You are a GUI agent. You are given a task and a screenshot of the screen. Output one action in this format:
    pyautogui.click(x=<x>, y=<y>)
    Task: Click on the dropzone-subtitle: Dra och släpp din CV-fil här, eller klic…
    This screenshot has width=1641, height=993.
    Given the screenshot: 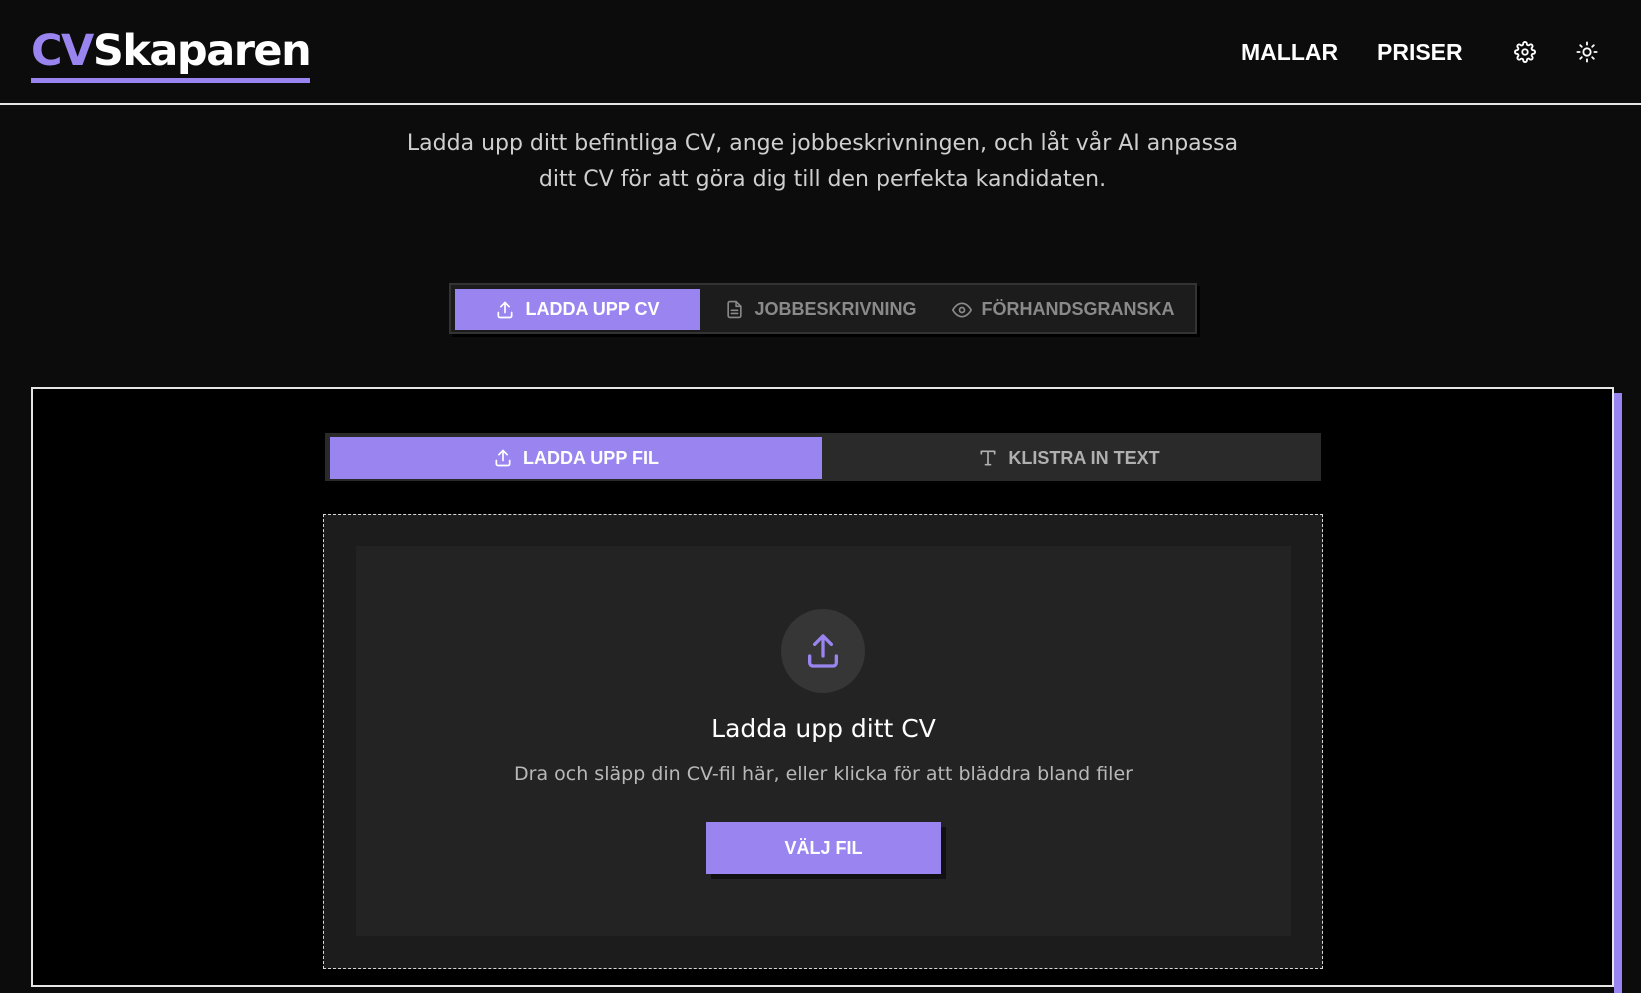 What is the action you would take?
    pyautogui.click(x=823, y=774)
    